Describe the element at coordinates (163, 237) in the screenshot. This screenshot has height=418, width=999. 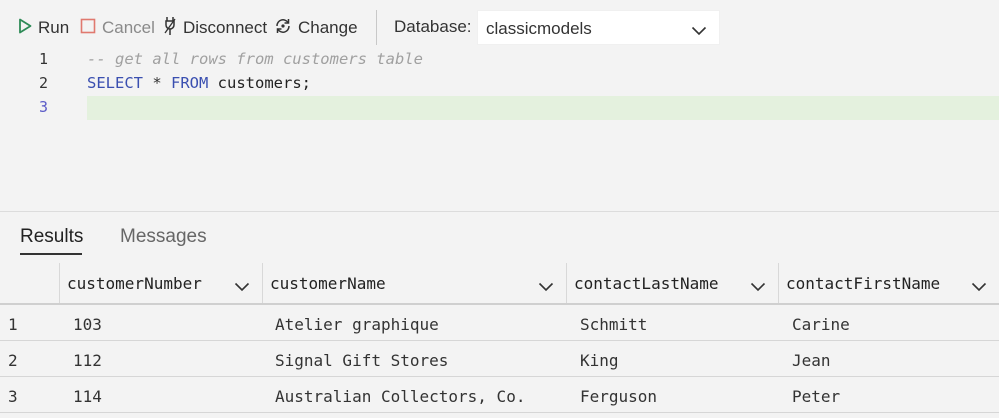
I see `tab-messages: Messages` at that location.